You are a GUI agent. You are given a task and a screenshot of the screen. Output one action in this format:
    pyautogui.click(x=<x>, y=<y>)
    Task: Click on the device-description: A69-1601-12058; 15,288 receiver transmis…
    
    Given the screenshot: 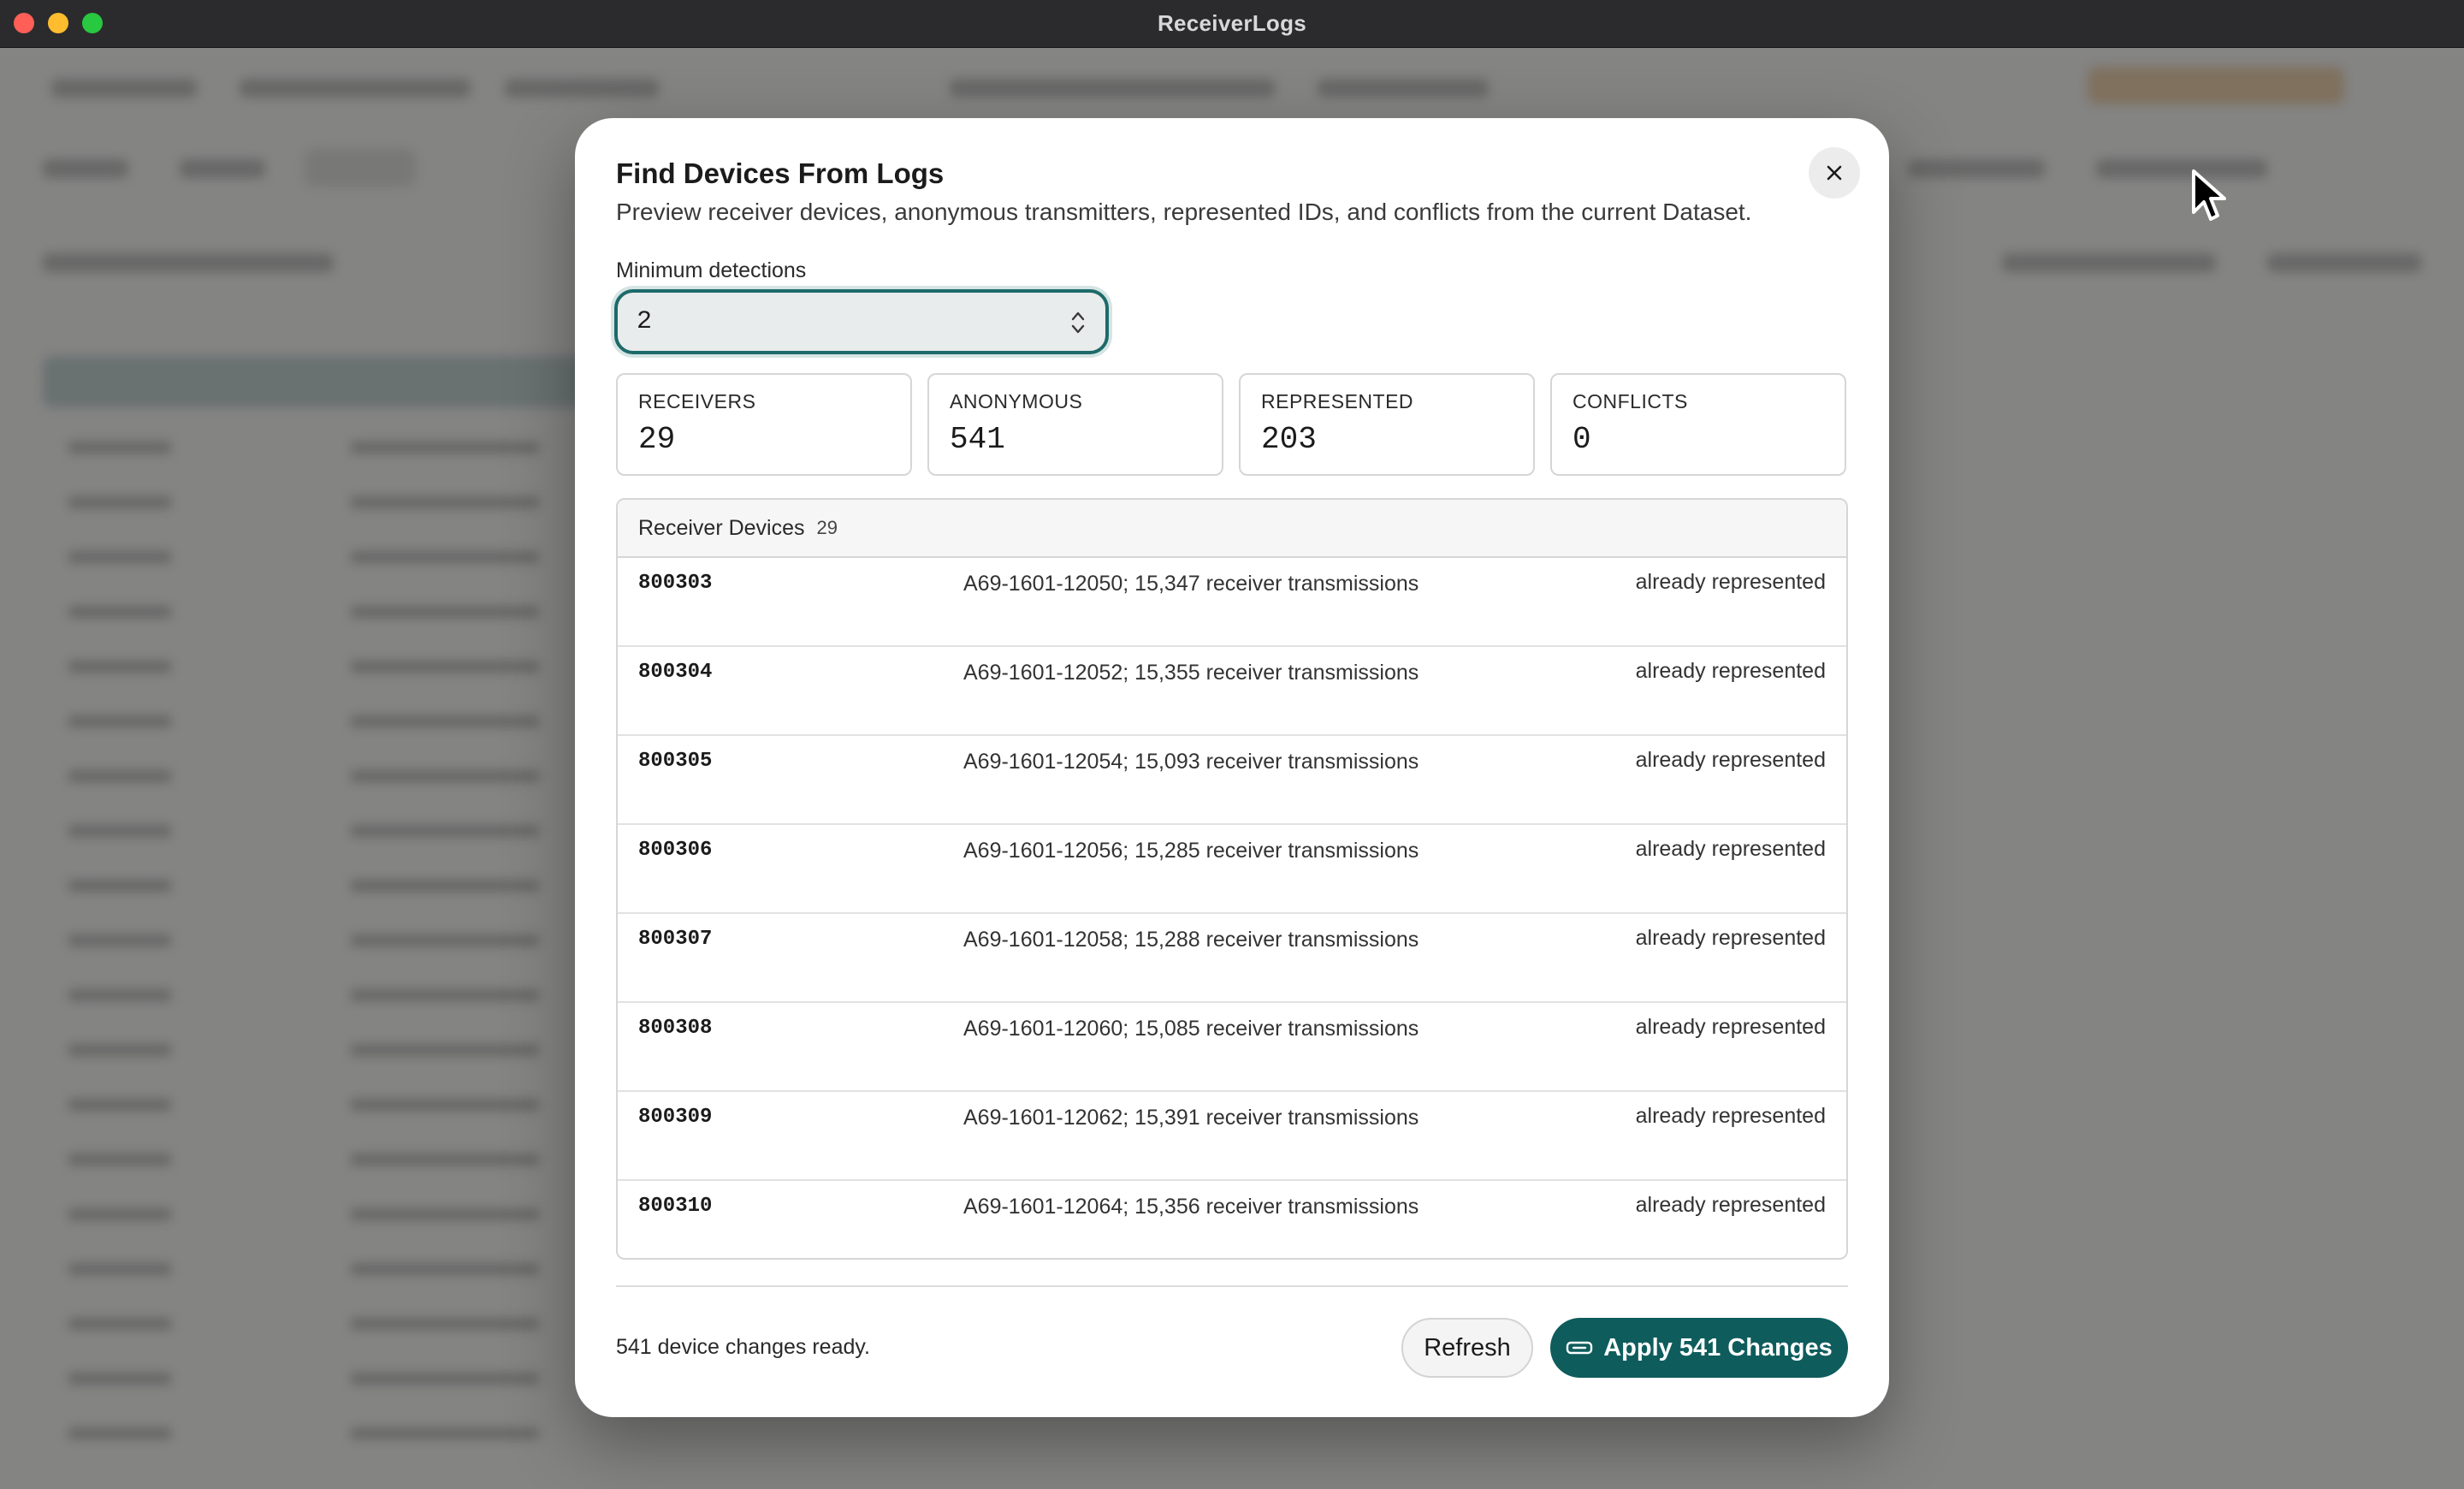 What is the action you would take?
    pyautogui.click(x=1191, y=940)
    